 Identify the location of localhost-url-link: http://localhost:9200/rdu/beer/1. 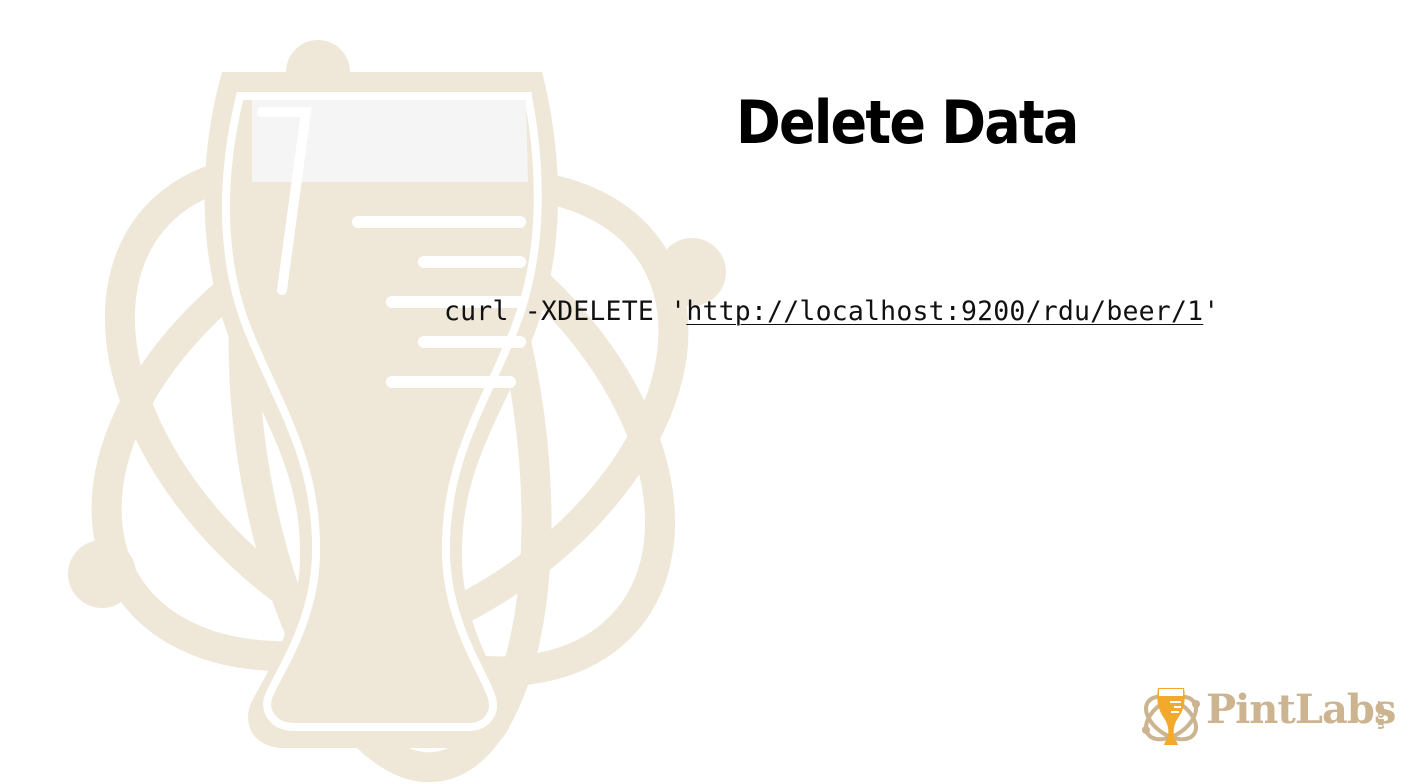
(944, 311).